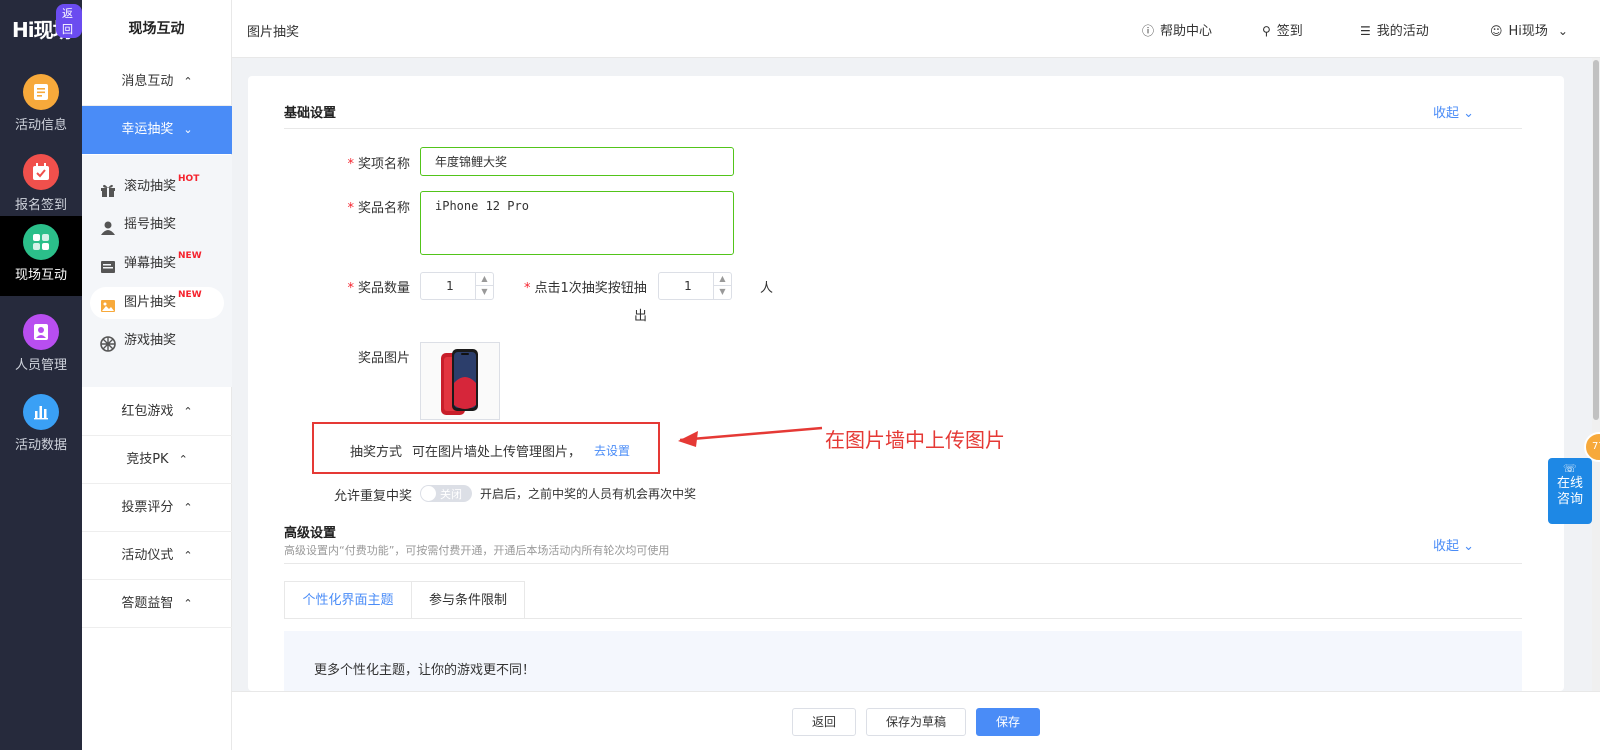  What do you see at coordinates (157, 508) in the screenshot?
I see `menu-group-vote: 投票评分 ⌃` at bounding box center [157, 508].